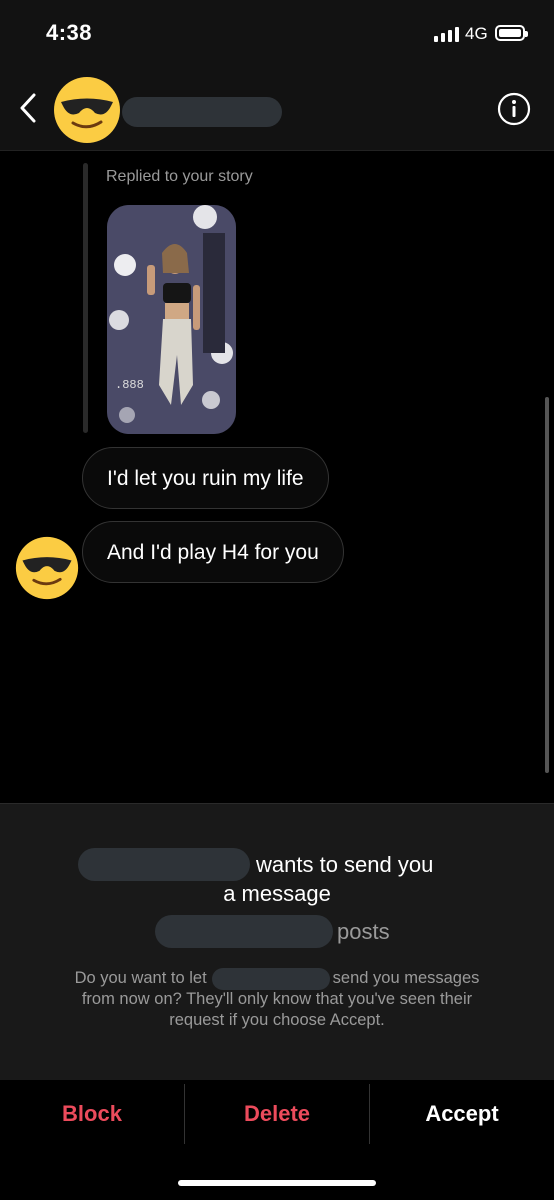 This screenshot has height=1200, width=554. Describe the element at coordinates (462, 1113) in the screenshot. I see `accept-button: Accept` at that location.